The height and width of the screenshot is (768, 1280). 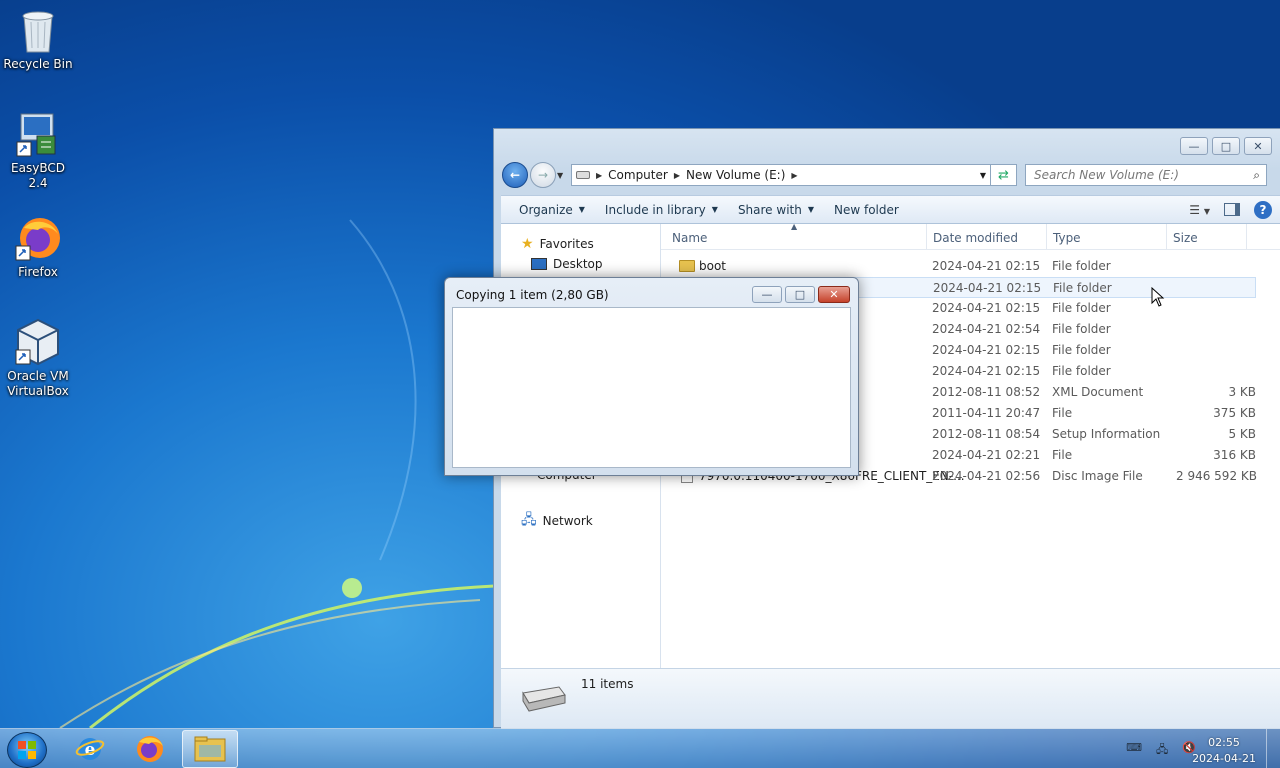 I want to click on clock-date: 2024-04-21, so click(x=1224, y=758).